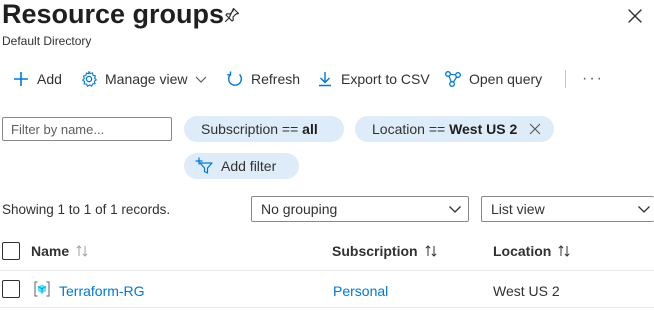 The width and height of the screenshot is (654, 311). Describe the element at coordinates (483, 129) in the screenshot. I see `location-filter-value: West US 2` at that location.